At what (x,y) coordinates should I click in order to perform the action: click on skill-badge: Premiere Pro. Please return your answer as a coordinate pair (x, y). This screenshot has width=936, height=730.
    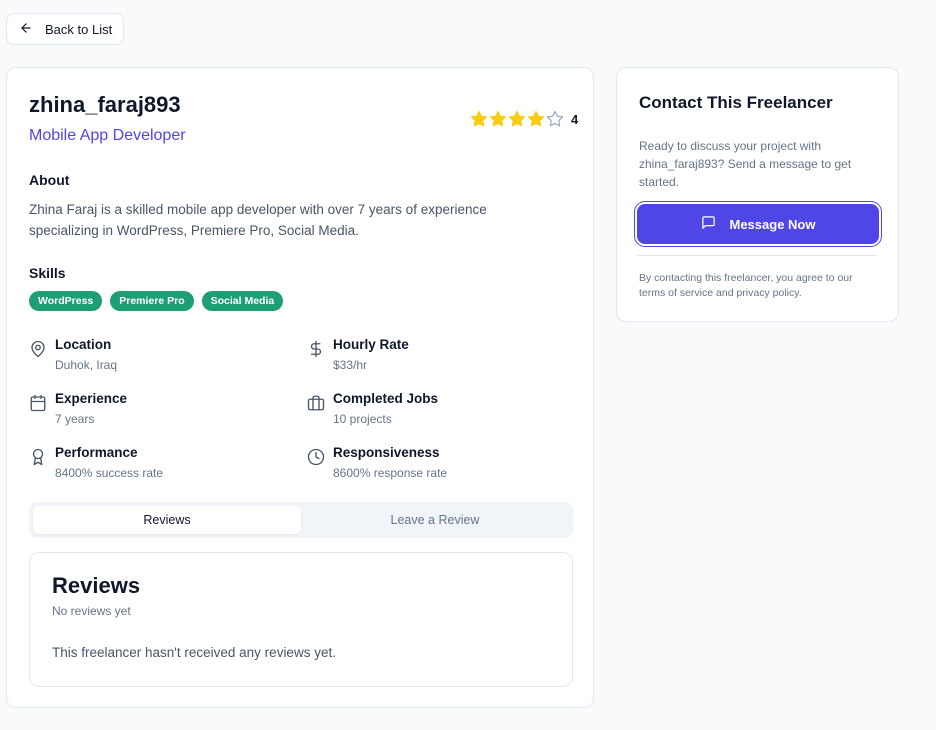
    Looking at the image, I should click on (152, 301).